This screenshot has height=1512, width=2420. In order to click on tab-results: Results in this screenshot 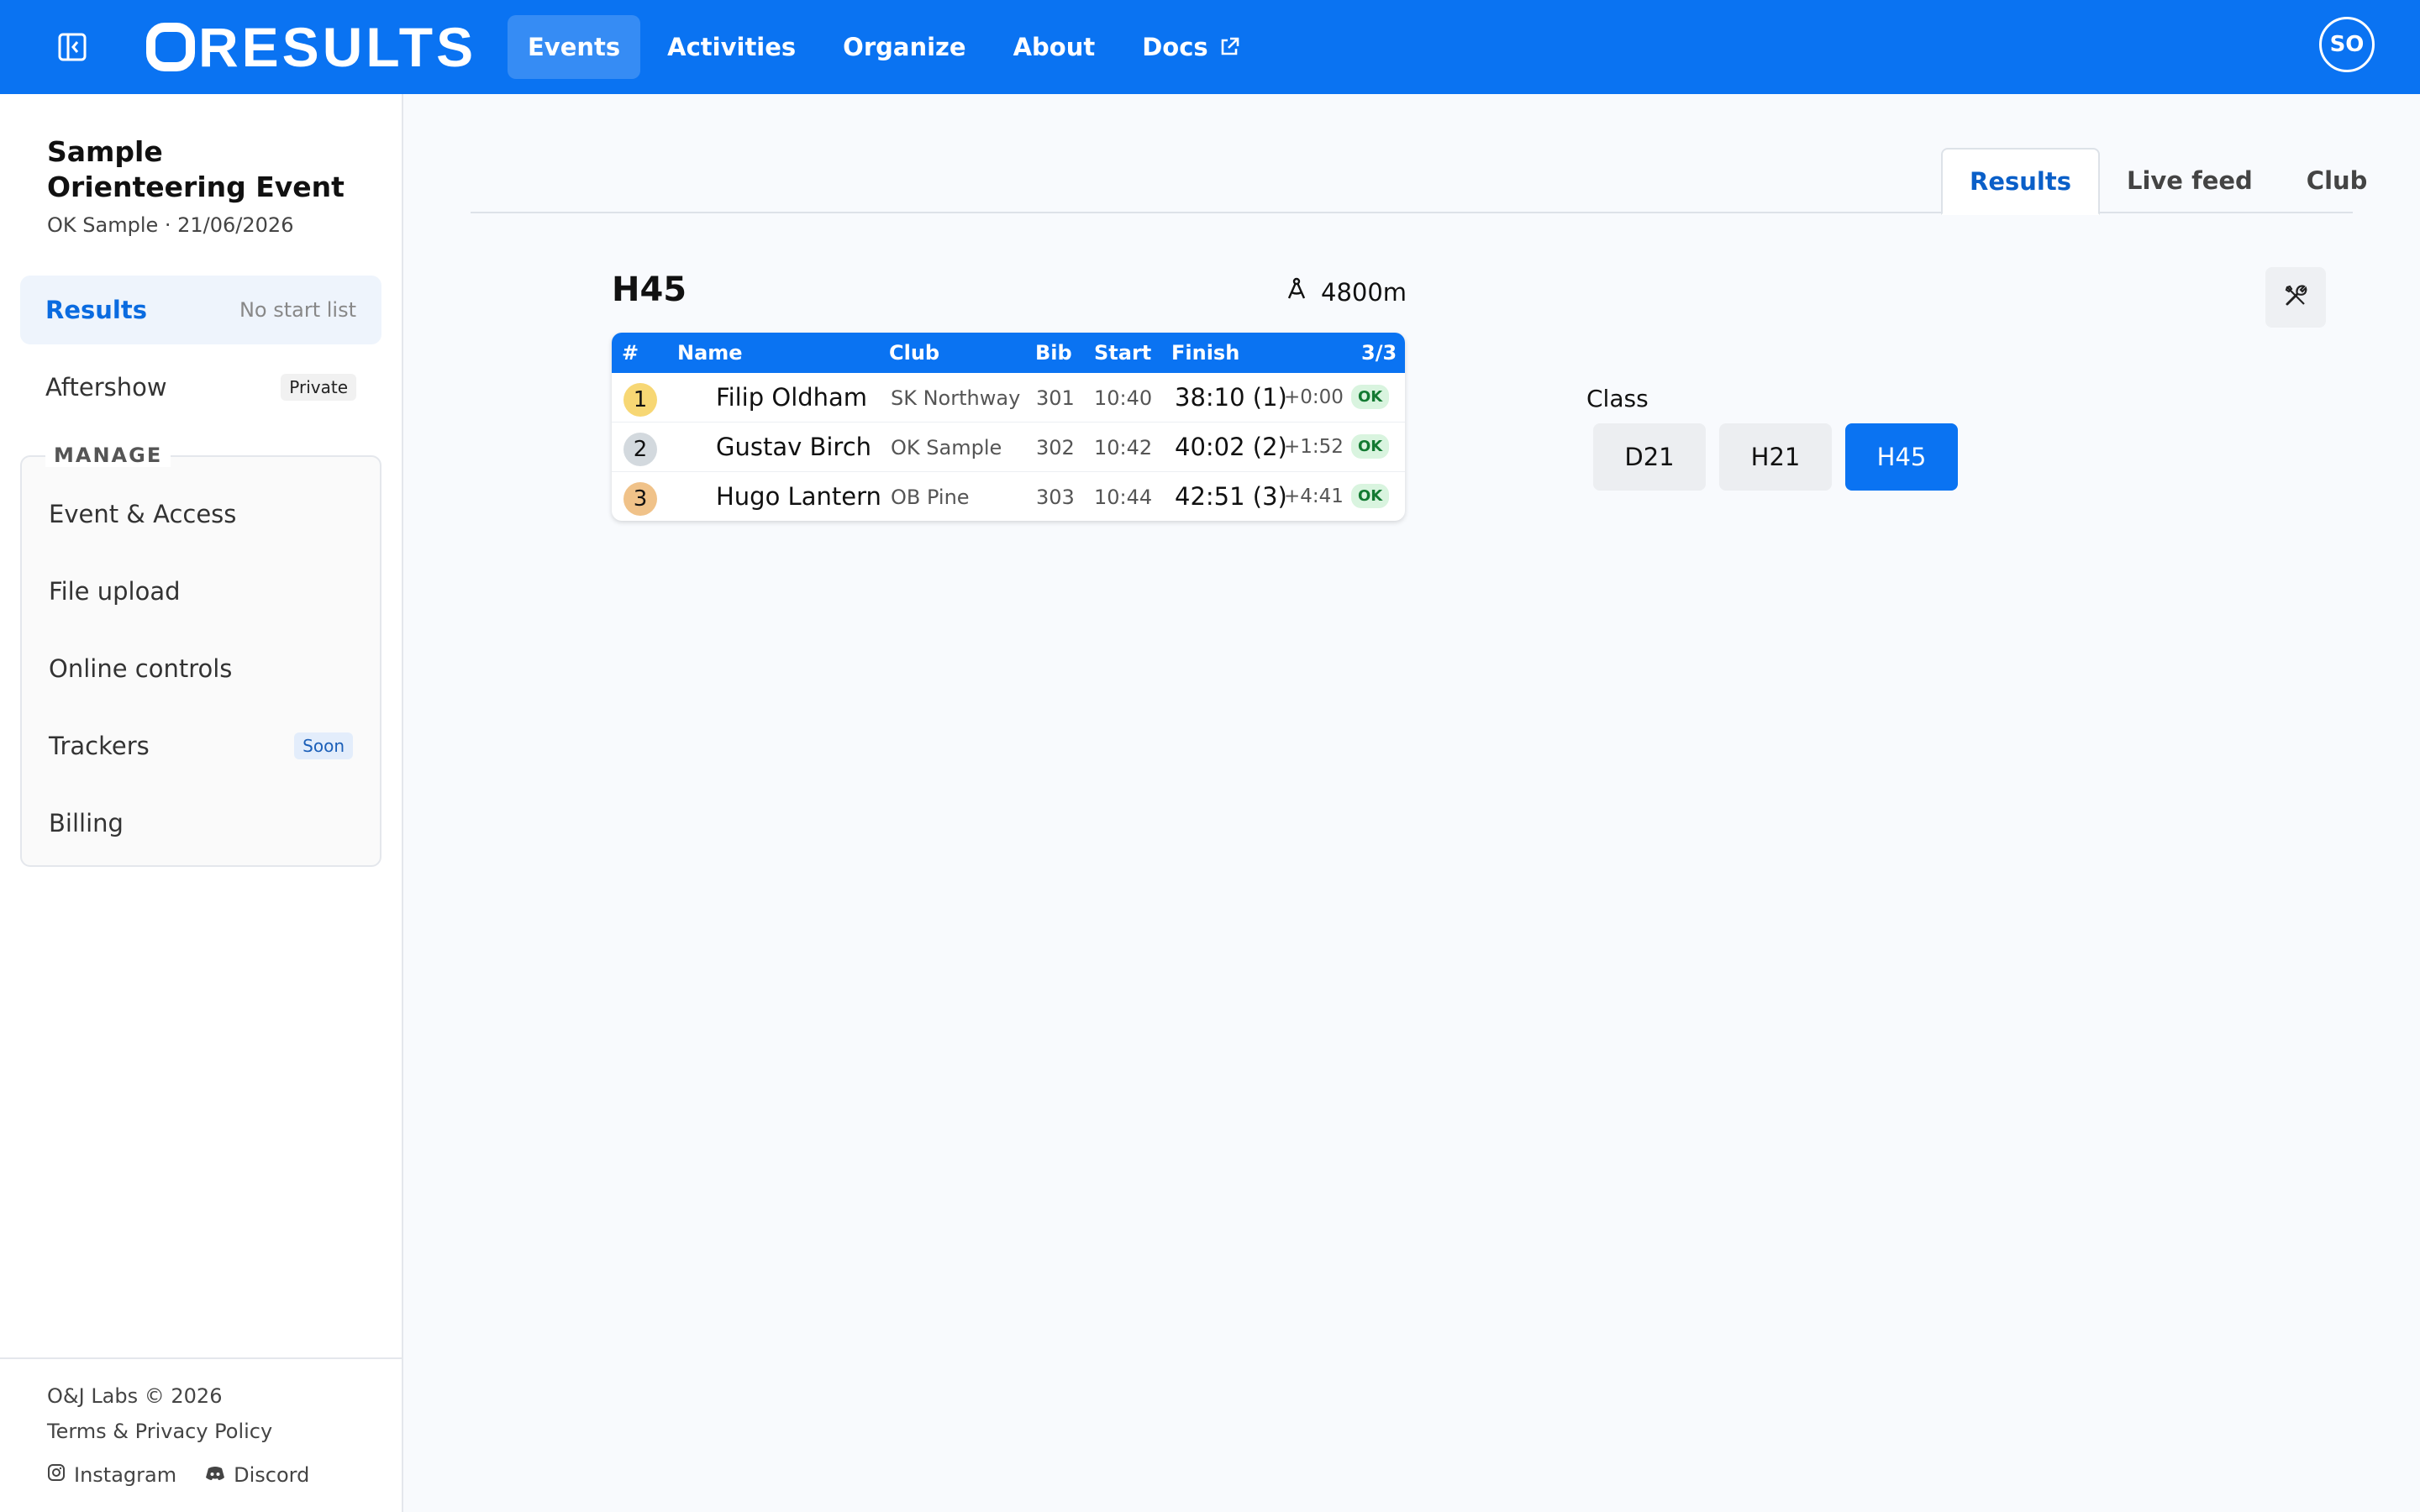, I will do `click(2021, 181)`.